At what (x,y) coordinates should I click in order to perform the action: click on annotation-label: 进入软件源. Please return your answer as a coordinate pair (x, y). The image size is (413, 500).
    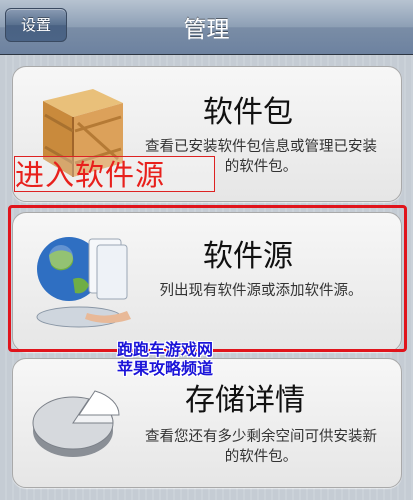
    Looking at the image, I should click on (114, 174).